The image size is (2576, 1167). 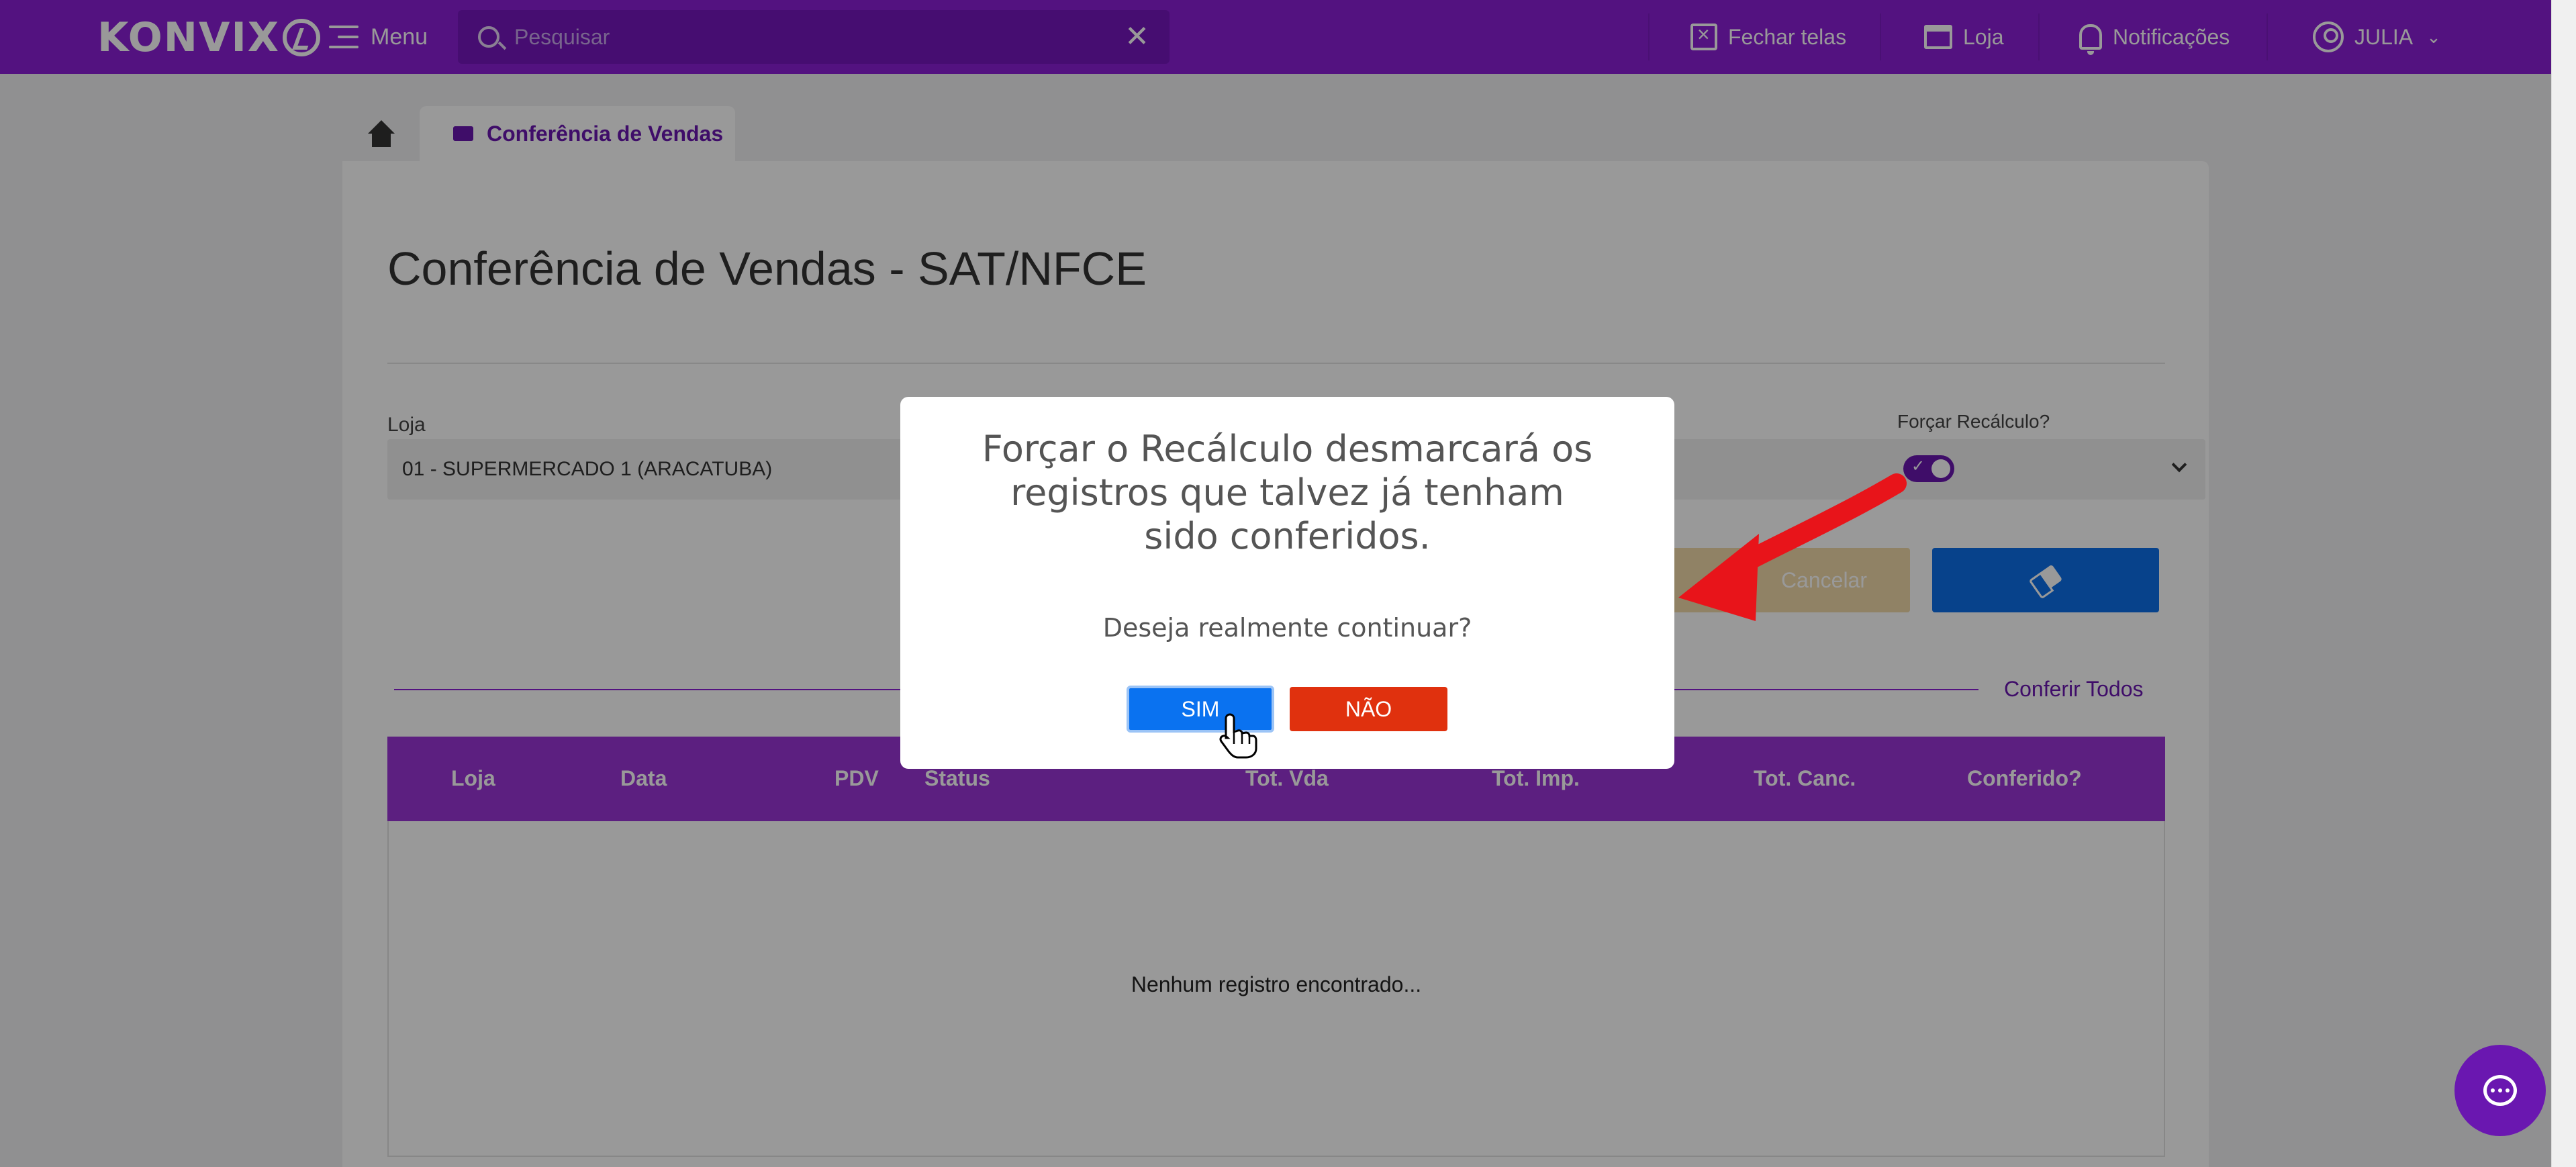 What do you see at coordinates (1238, 736) in the screenshot?
I see `hand-cursor-icon` at bounding box center [1238, 736].